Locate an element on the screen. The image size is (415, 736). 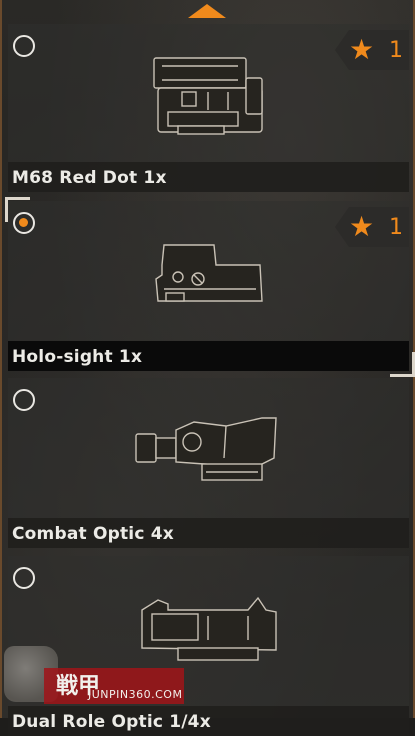
site-watermark: 戦甲 JUNPIN360.COM is located at coordinates (94, 674).